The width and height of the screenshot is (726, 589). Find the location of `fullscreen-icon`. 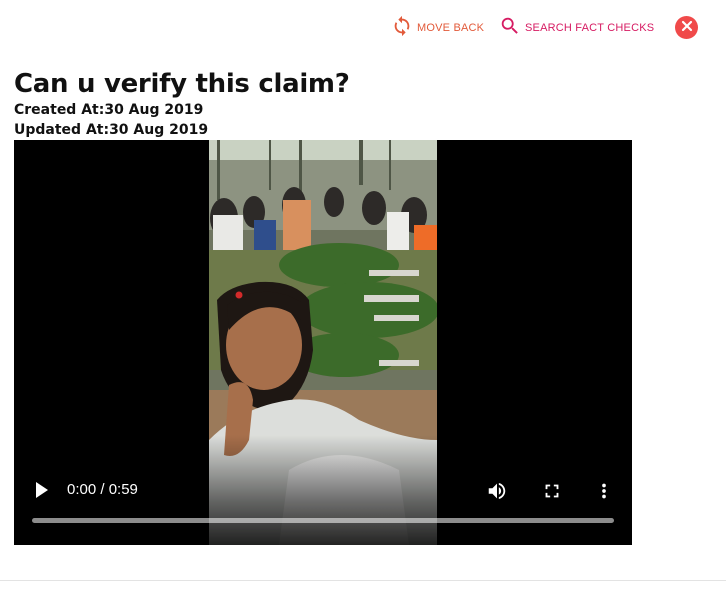

fullscreen-icon is located at coordinates (552, 495).